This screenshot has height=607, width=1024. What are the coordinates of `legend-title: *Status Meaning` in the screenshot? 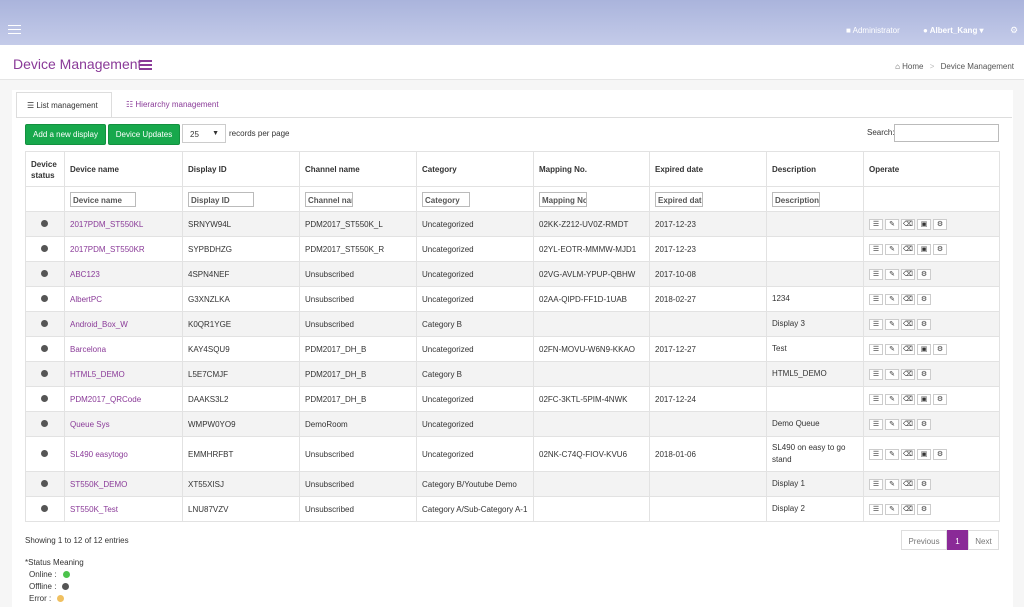 It's located at (54, 562).